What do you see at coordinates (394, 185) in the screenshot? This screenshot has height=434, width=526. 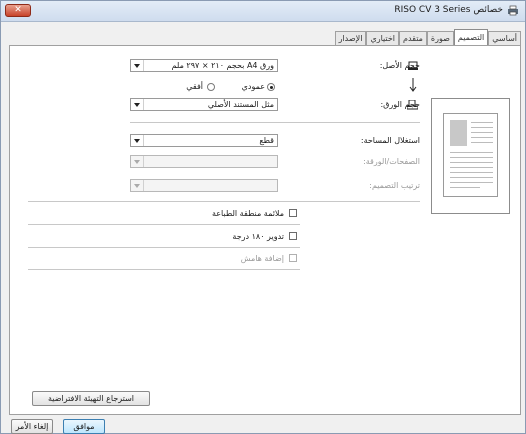 I see `layout-order-label: ترتيب التصميم:` at bounding box center [394, 185].